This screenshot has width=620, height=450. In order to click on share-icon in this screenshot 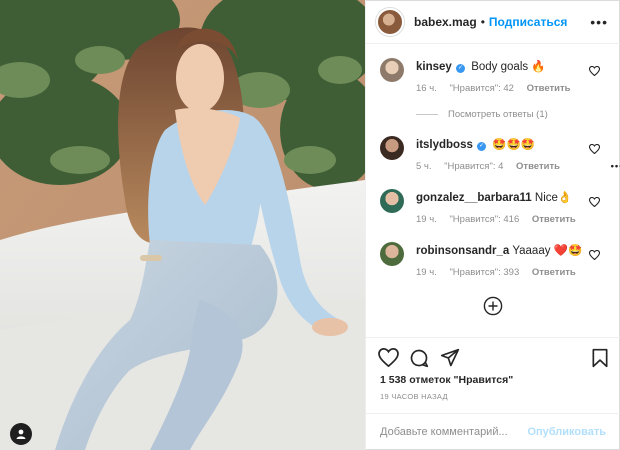, I will do `click(450, 358)`.